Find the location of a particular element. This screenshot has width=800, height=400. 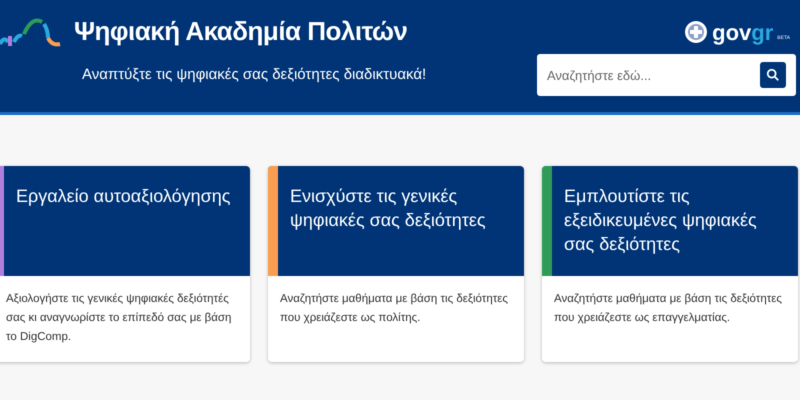

site-title: Ψηφιακή Ακαδημία Πολιτών is located at coordinates (241, 31).